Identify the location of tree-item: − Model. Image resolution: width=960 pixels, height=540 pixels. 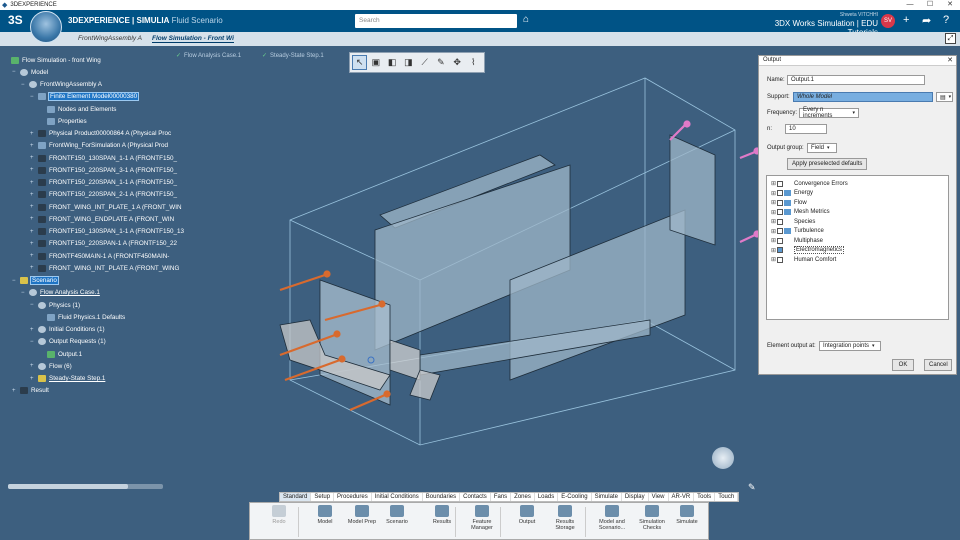
(30, 72).